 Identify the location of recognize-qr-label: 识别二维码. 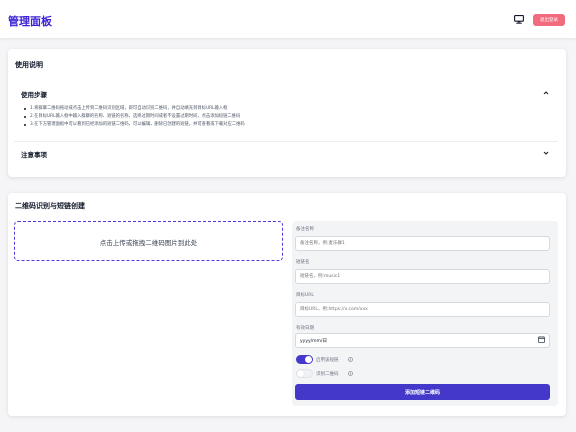
(327, 374).